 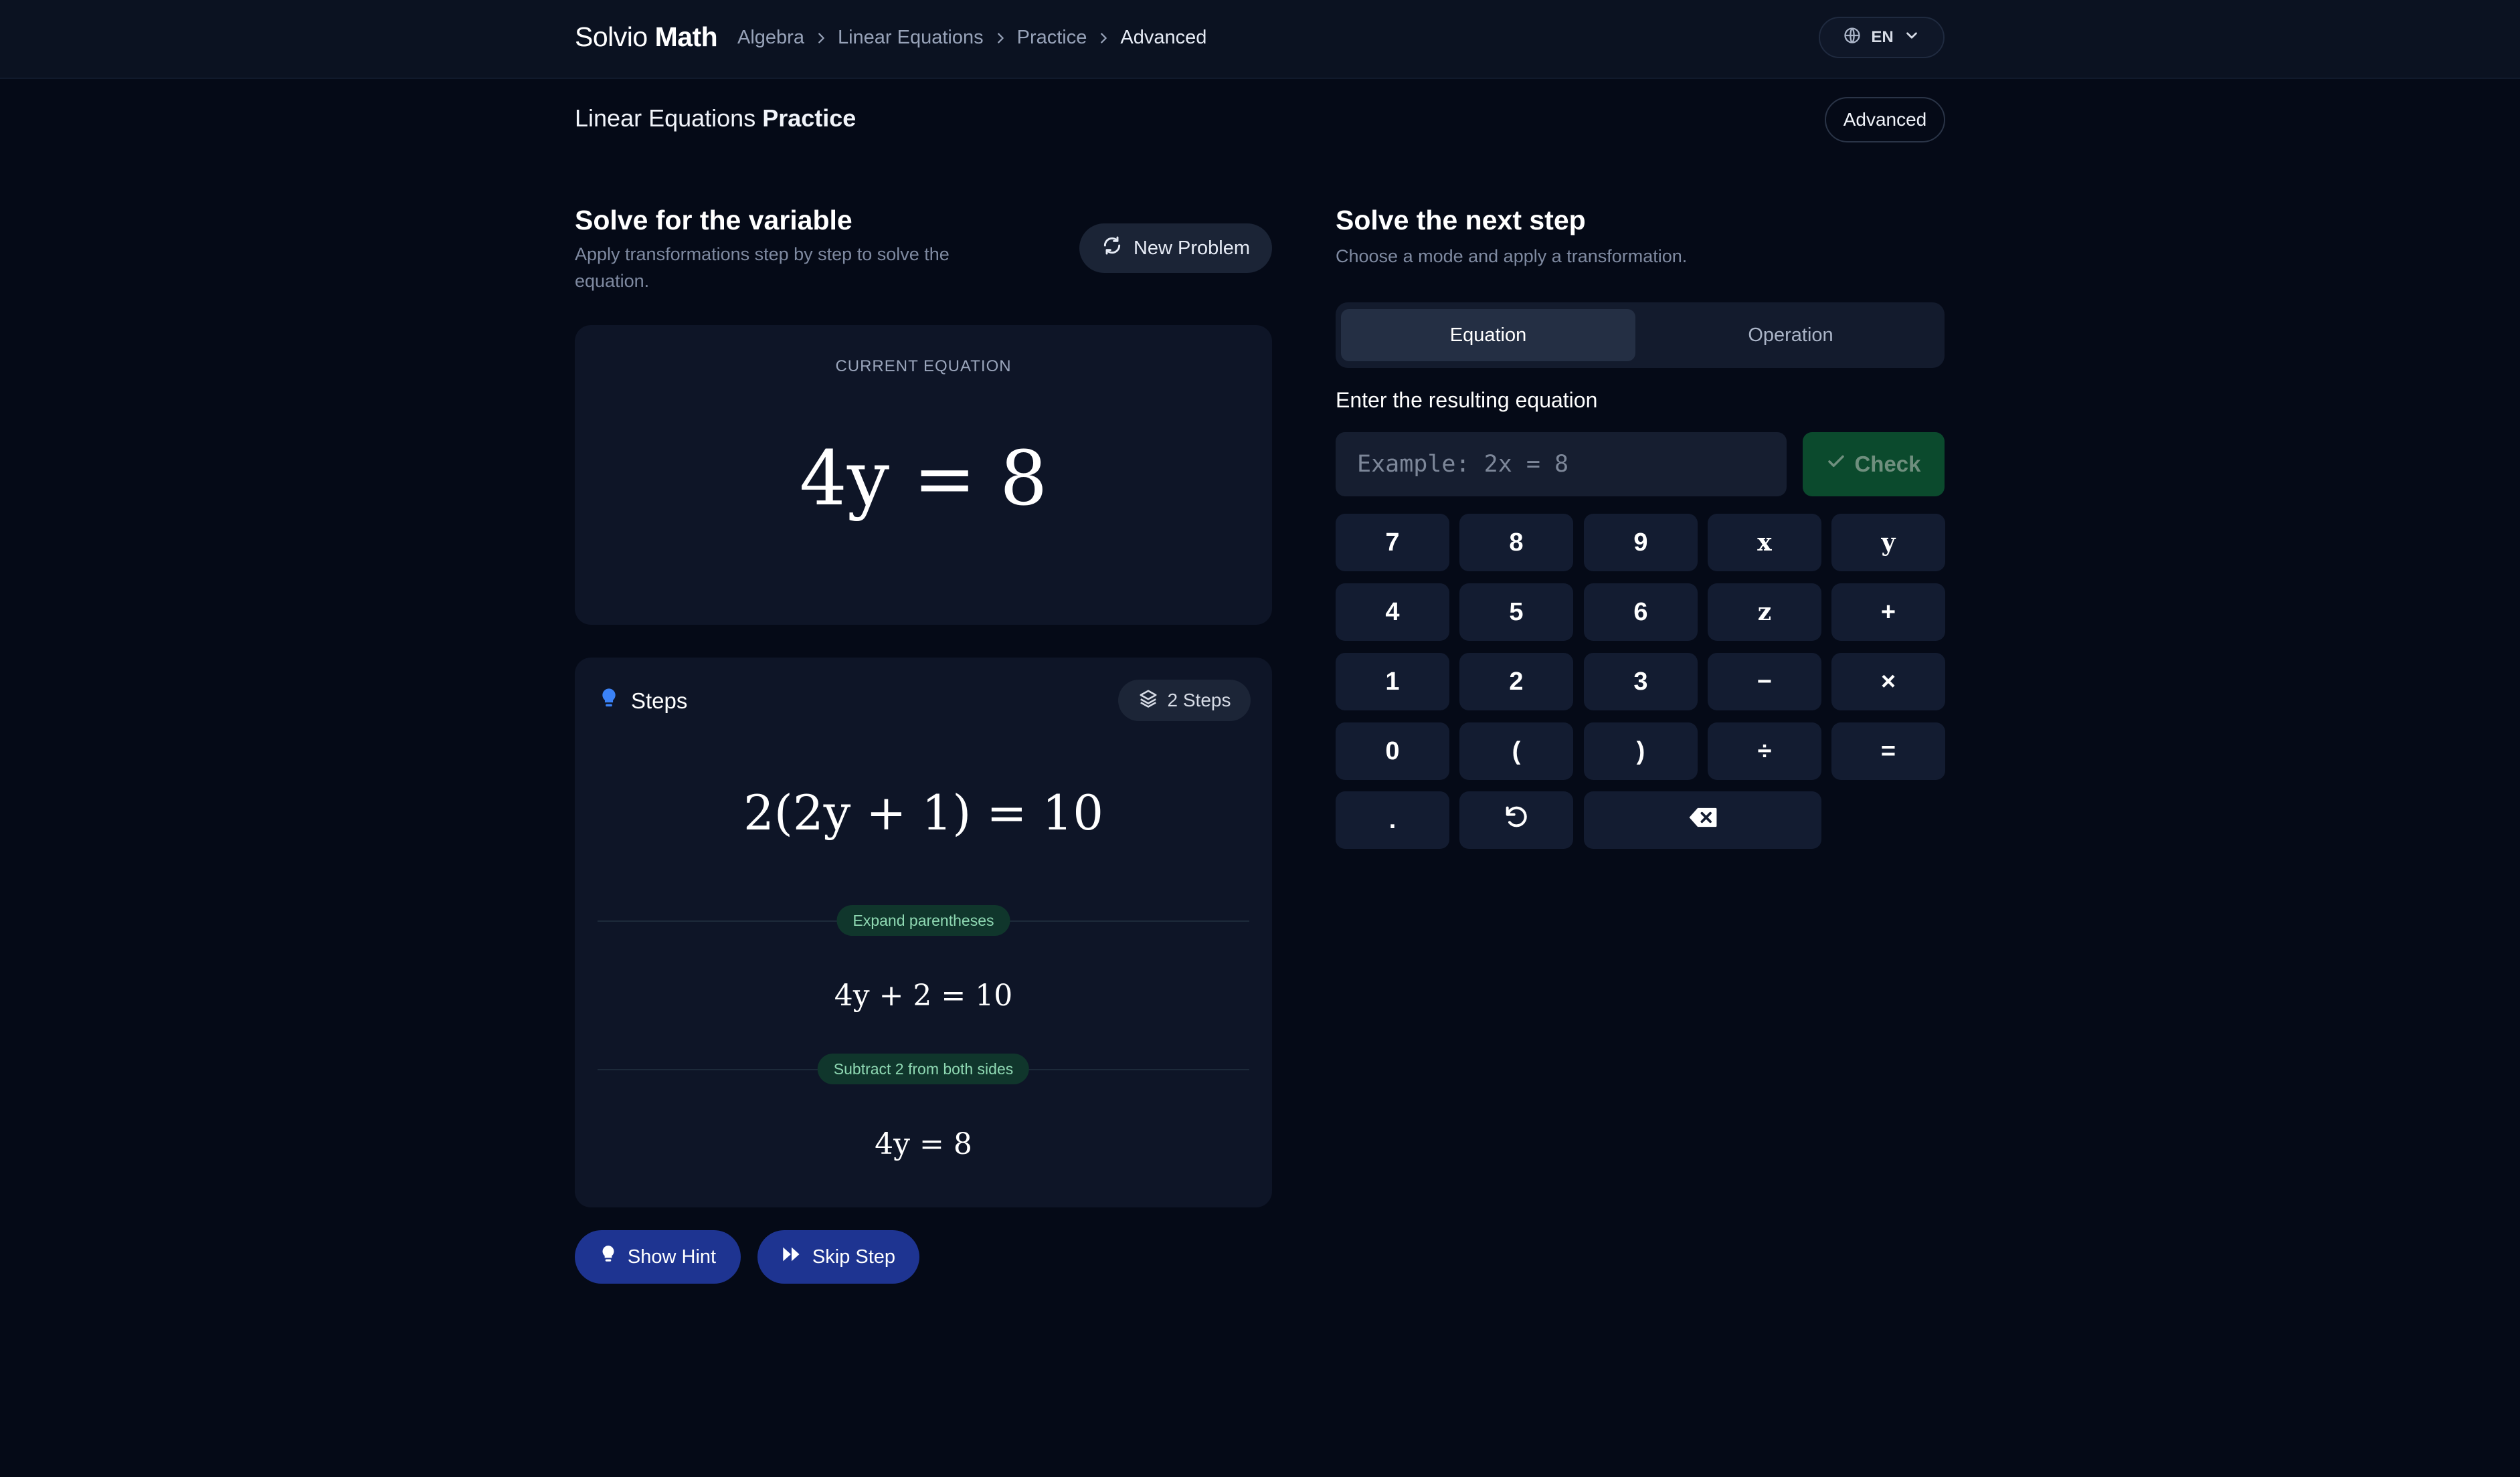 I want to click on page-title: Linear Equations Practice, so click(x=716, y=118).